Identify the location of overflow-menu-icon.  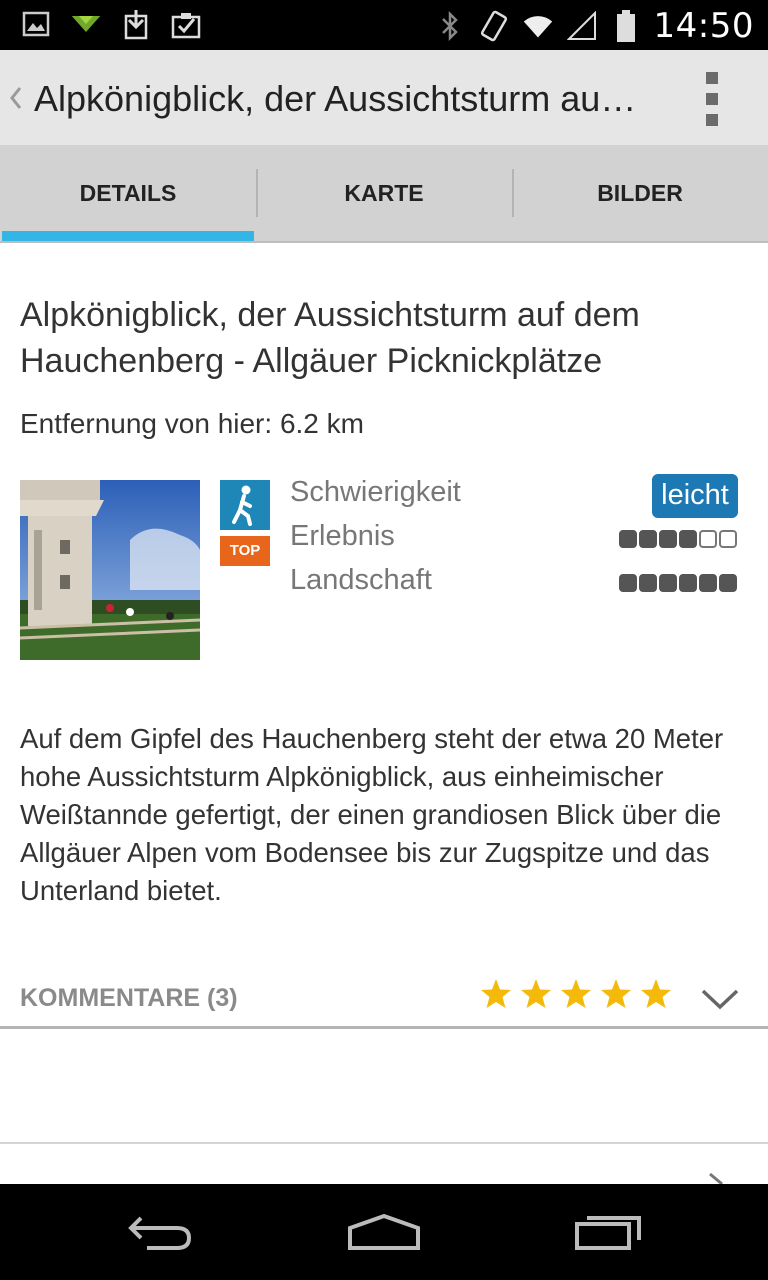
(712, 99).